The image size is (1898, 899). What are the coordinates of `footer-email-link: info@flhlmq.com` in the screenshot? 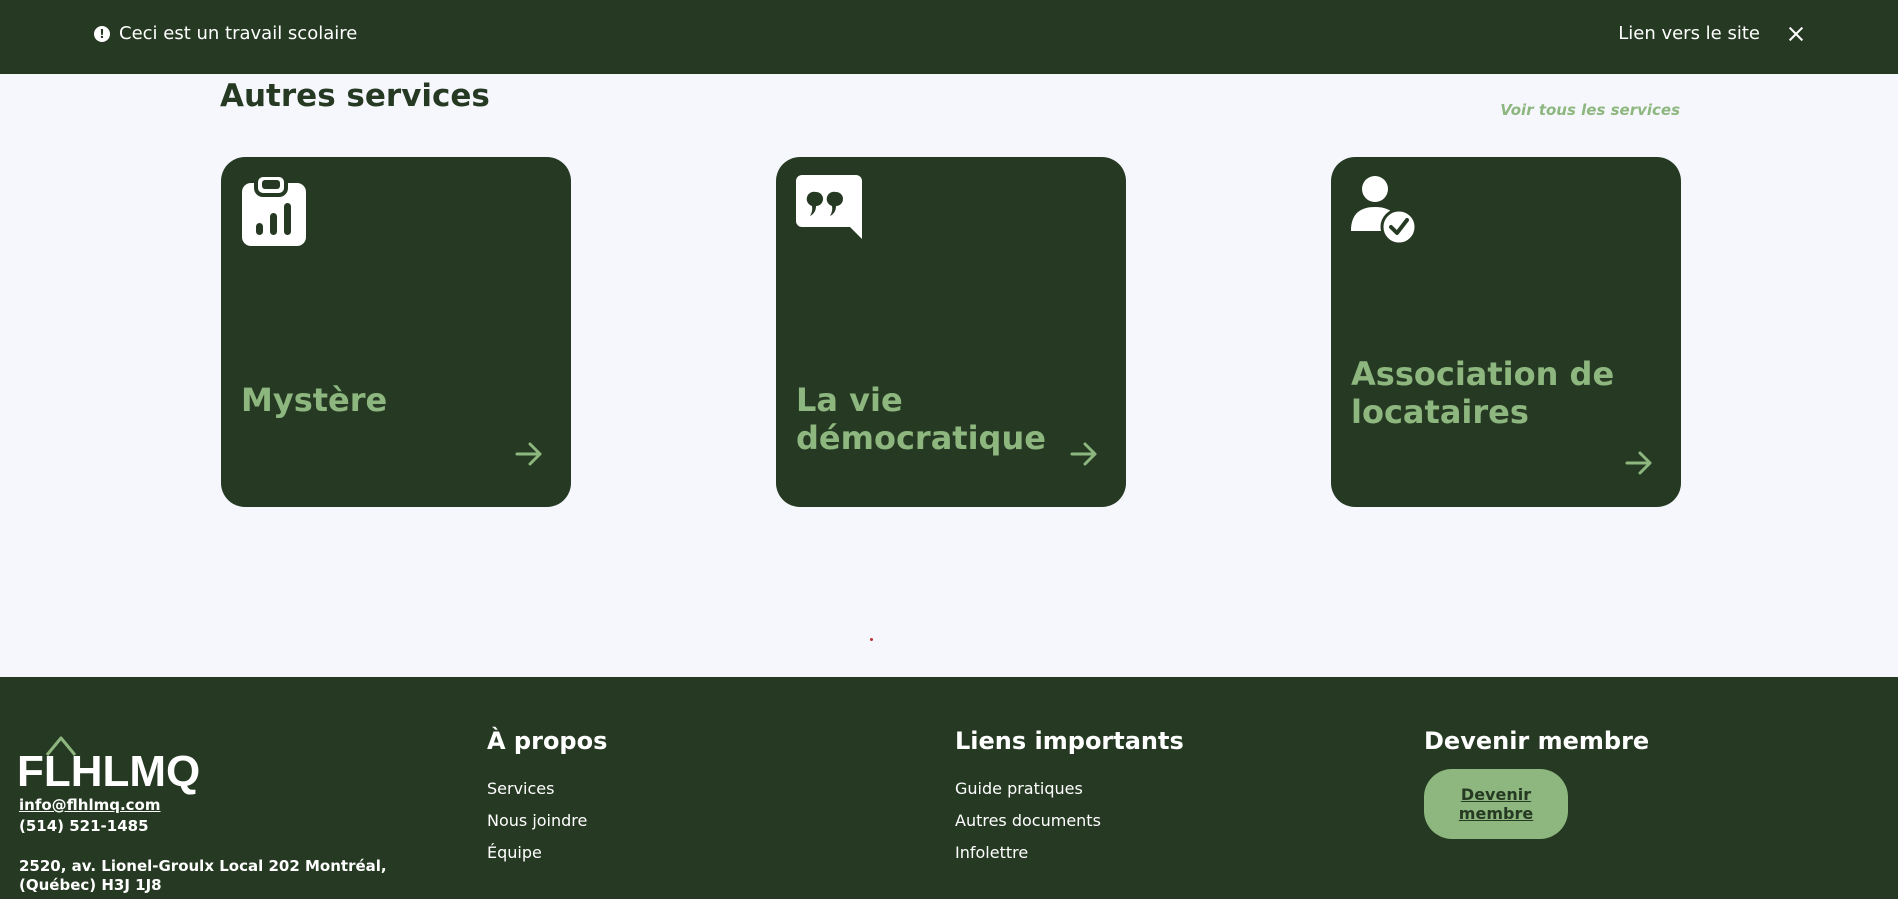 It's located at (89, 805).